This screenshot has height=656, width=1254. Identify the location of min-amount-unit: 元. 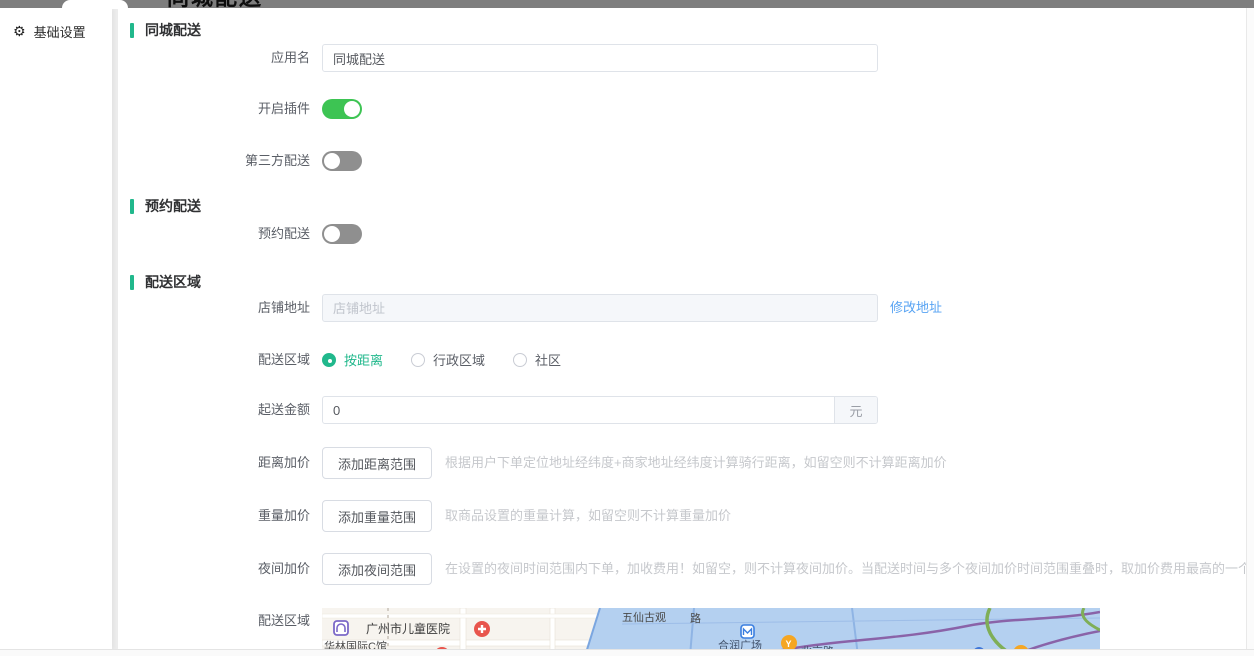
(855, 410).